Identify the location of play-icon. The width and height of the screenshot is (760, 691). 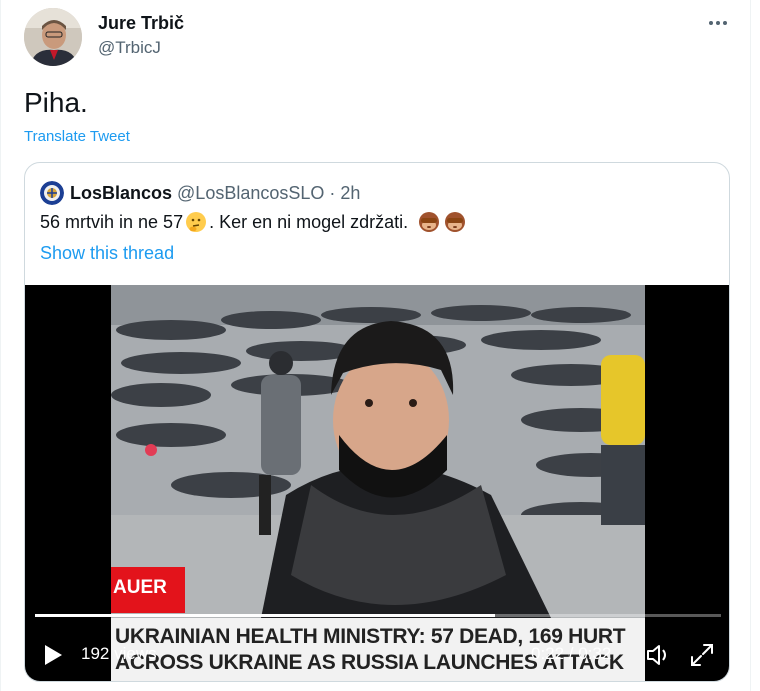
(53, 655).